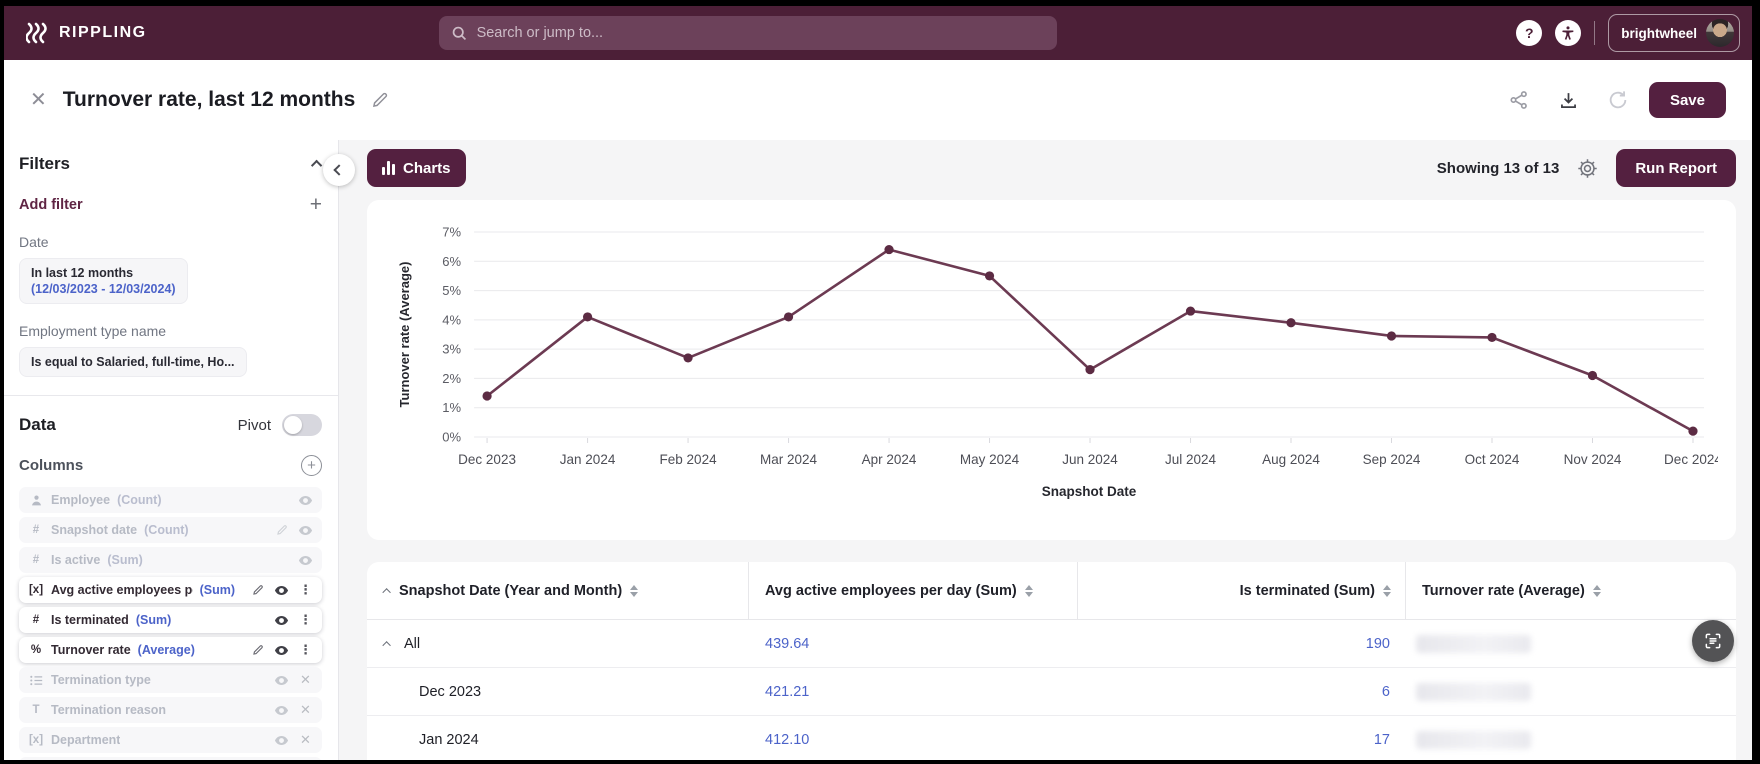 The height and width of the screenshot is (764, 1760). What do you see at coordinates (386, 645) in the screenshot?
I see `collapse-row-icon` at bounding box center [386, 645].